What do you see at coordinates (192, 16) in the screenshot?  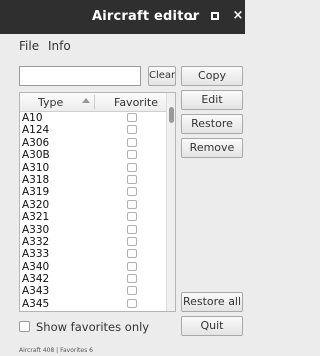 I see `minimize-icon` at bounding box center [192, 16].